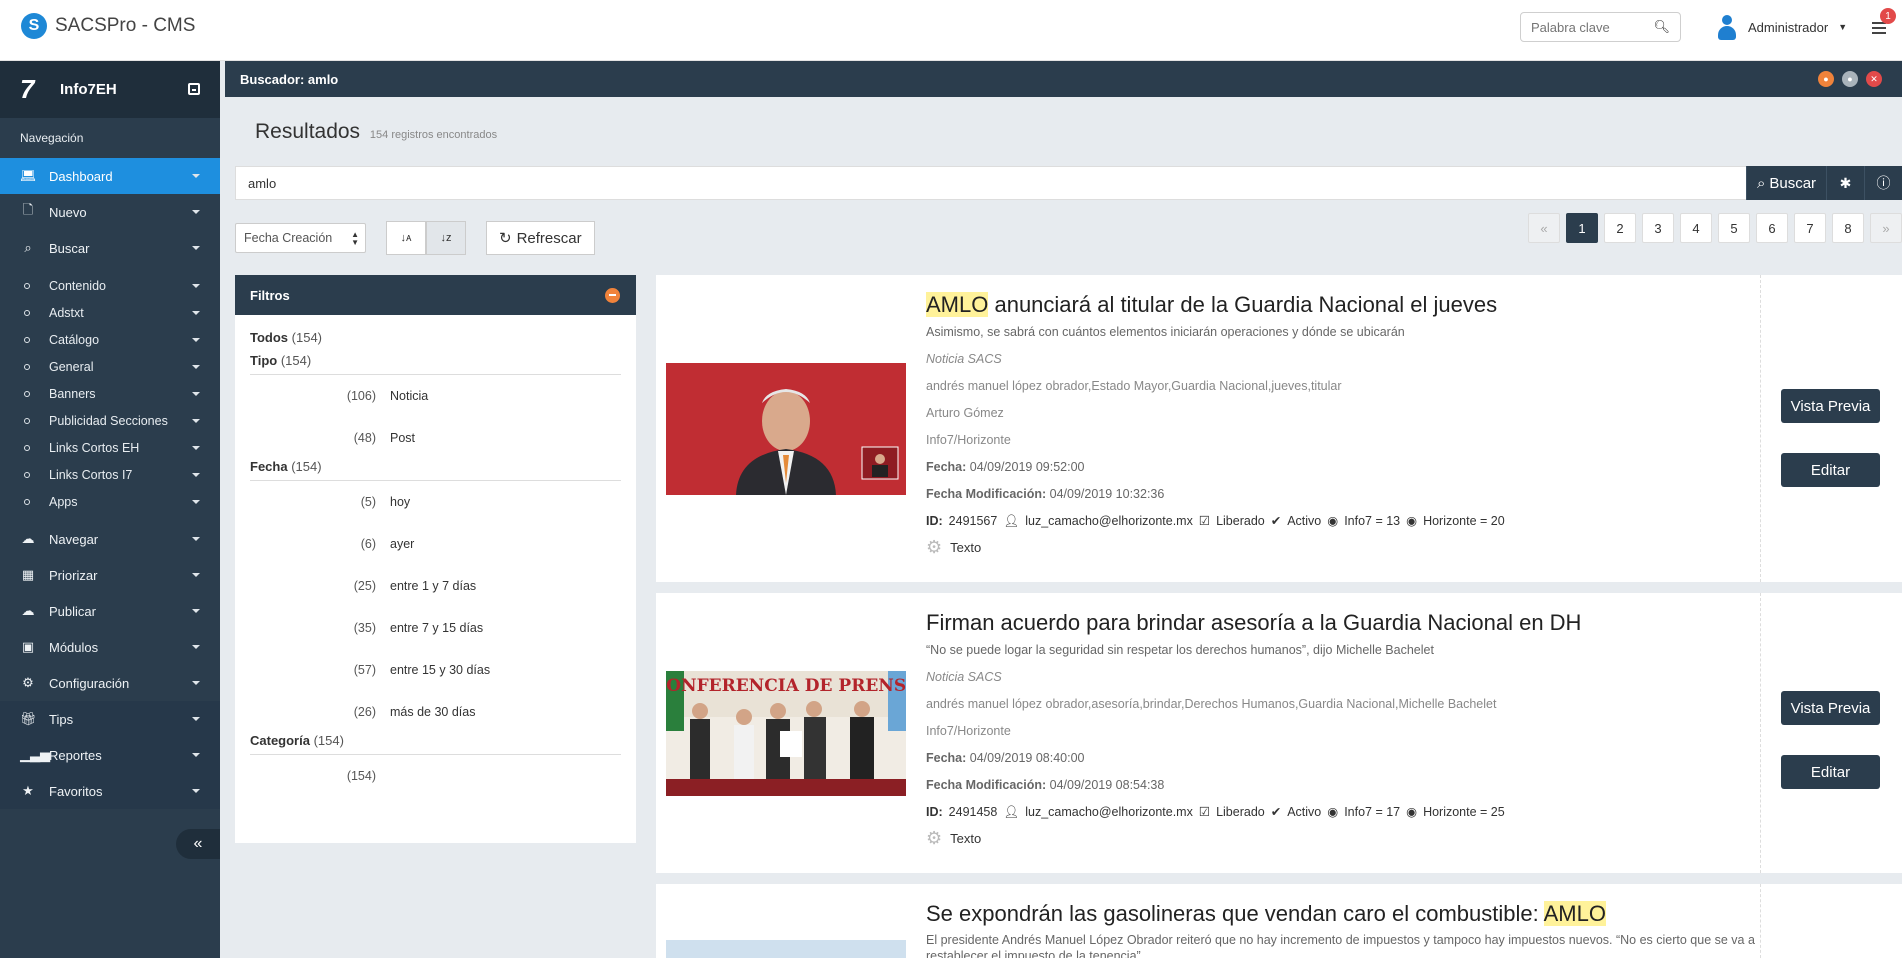 This screenshot has width=1902, height=958. What do you see at coordinates (110, 212) in the screenshot?
I see `sidebar-item-nuevo: 🗋 Nuevo` at bounding box center [110, 212].